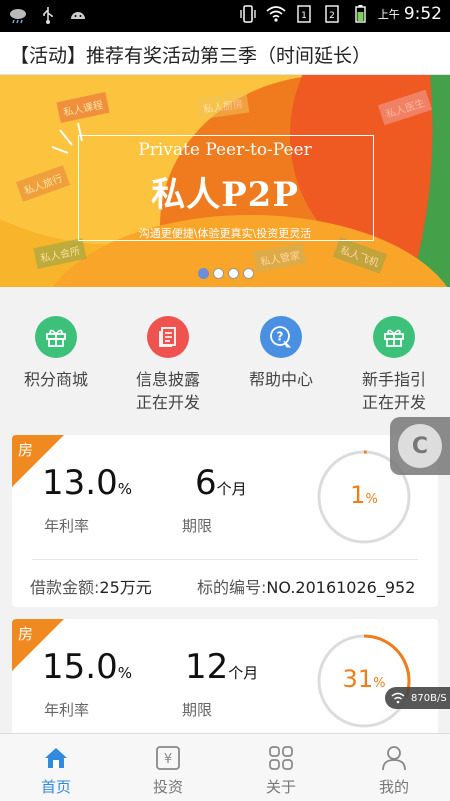  What do you see at coordinates (56, 758) in the screenshot?
I see `home-icon` at bounding box center [56, 758].